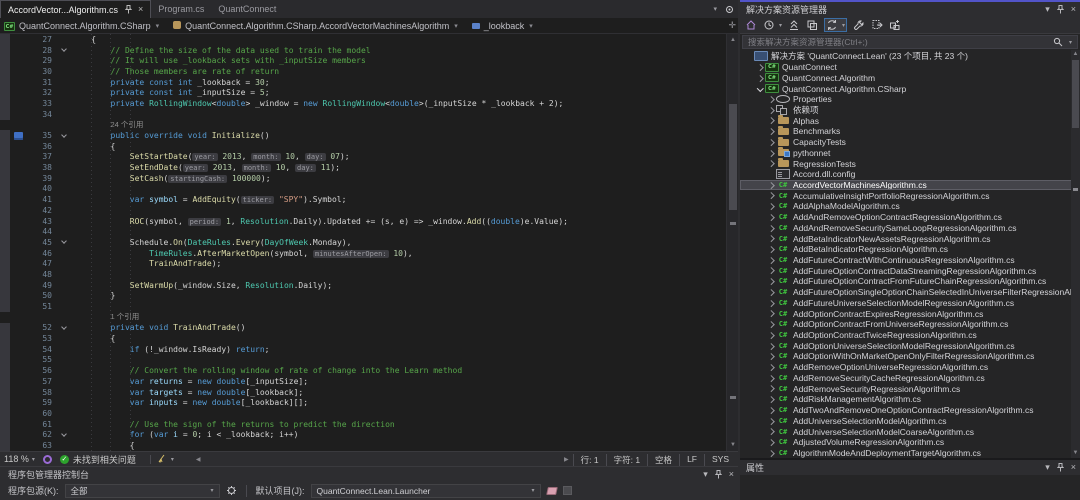 The width and height of the screenshot is (1080, 500). Describe the element at coordinates (566, 459) in the screenshot. I see `hscroll-right-icon: ▶` at that location.